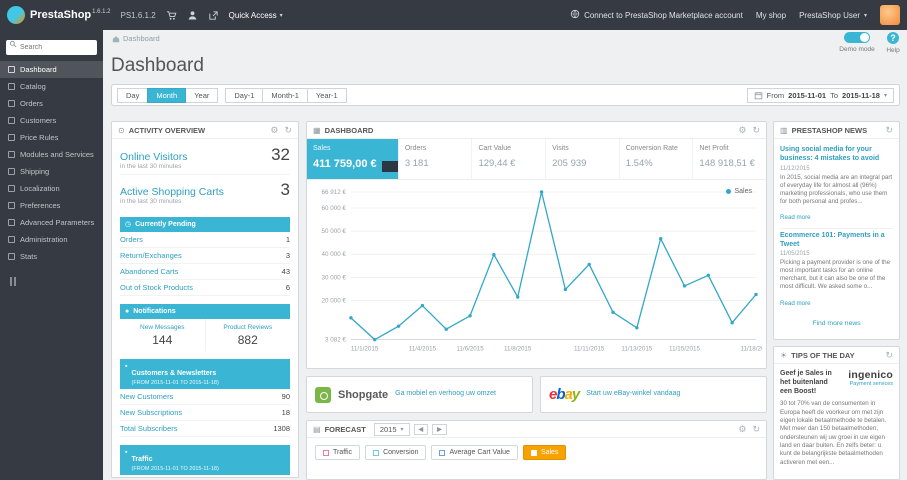 The height and width of the screenshot is (480, 907). I want to click on storefront-icon, so click(213, 15).